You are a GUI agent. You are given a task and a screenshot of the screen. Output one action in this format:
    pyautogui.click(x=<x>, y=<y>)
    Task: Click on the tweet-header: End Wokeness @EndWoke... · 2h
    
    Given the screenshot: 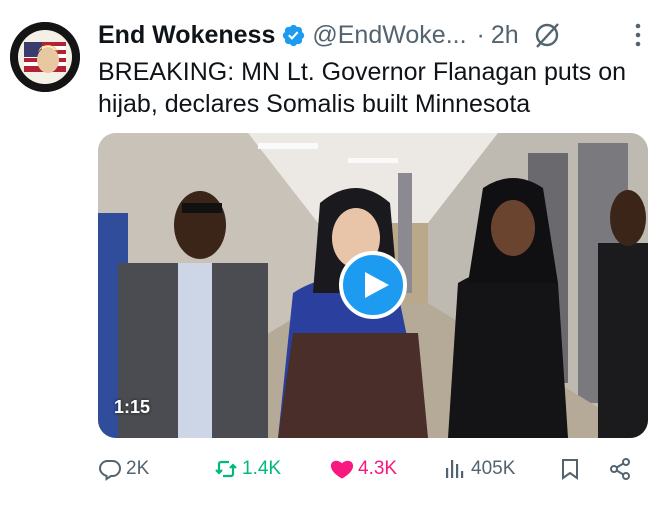 What is the action you would take?
    pyautogui.click(x=378, y=35)
    